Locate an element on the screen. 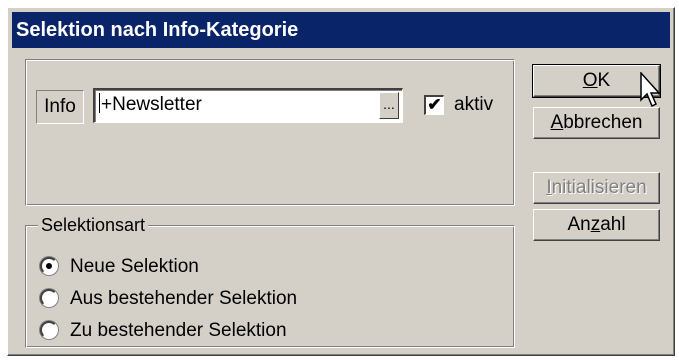 Image resolution: width=679 pixels, height=360 pixels. radio-label: Zu bestehender Selektion is located at coordinates (178, 331).